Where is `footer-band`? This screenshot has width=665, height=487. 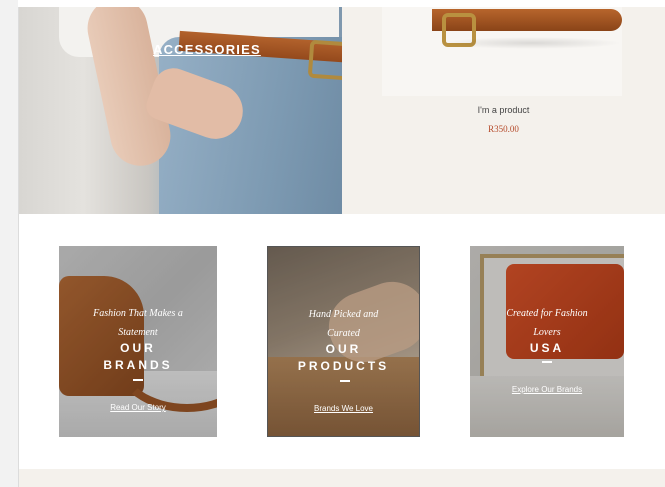
footer-band is located at coordinates (342, 478).